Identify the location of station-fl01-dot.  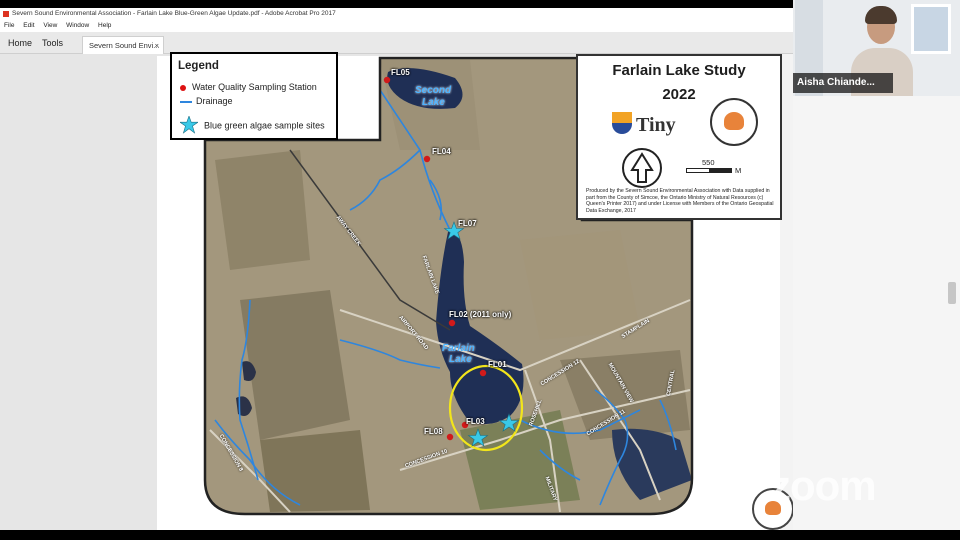
(483, 373).